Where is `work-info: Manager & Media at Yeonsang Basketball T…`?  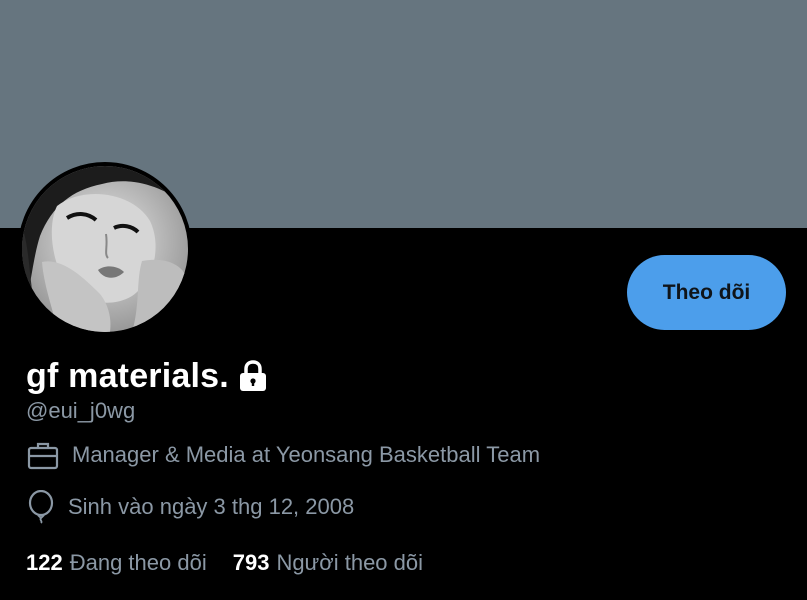 work-info: Manager & Media at Yeonsang Basketball T… is located at coordinates (283, 455).